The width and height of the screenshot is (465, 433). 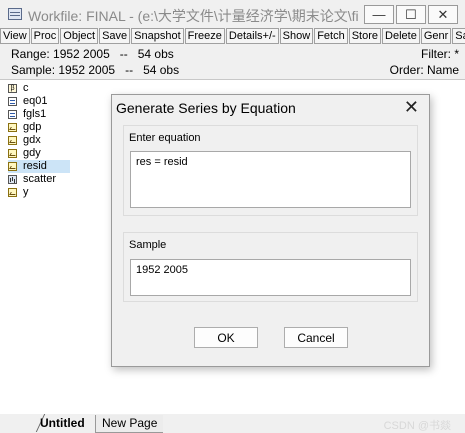 I want to click on maximize-button: ☐, so click(x=411, y=14).